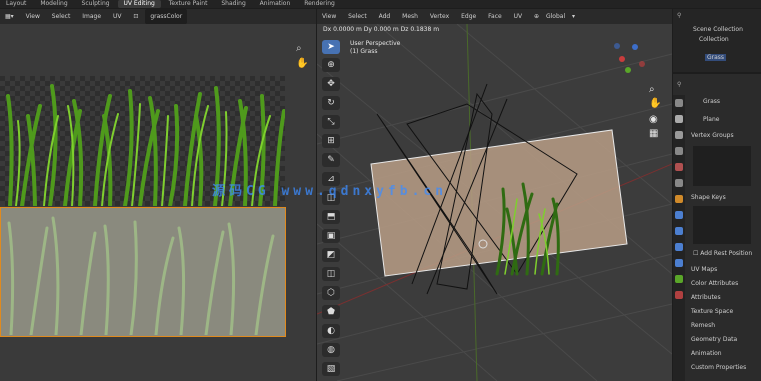  What do you see at coordinates (61, 16) in the screenshot?
I see `uv-menu-select: Select` at bounding box center [61, 16].